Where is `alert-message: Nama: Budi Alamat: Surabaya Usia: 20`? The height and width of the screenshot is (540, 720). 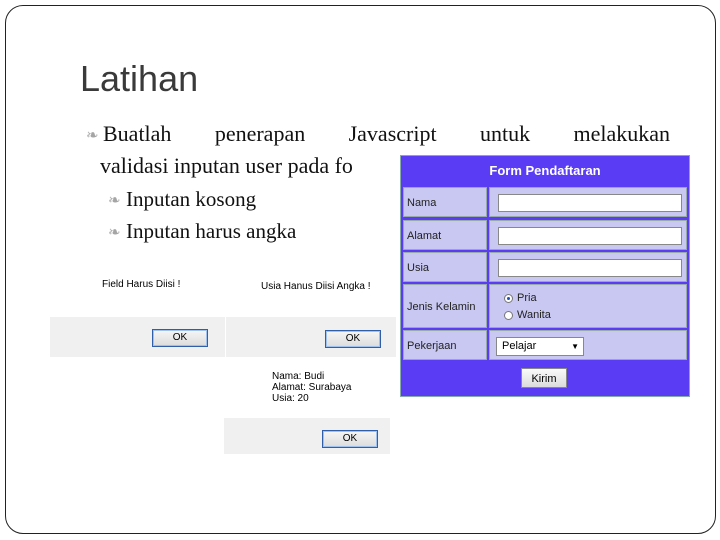
alert-message: Nama: Budi Alamat: Surabaya Usia: 20 is located at coordinates (312, 387).